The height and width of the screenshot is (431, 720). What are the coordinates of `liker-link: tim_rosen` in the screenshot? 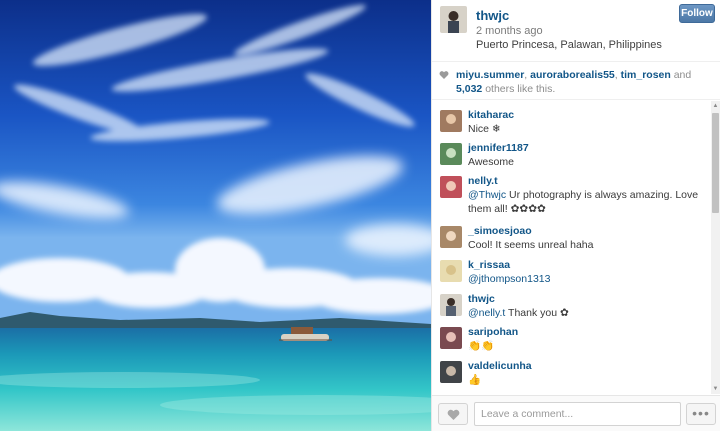 It's located at (646, 75).